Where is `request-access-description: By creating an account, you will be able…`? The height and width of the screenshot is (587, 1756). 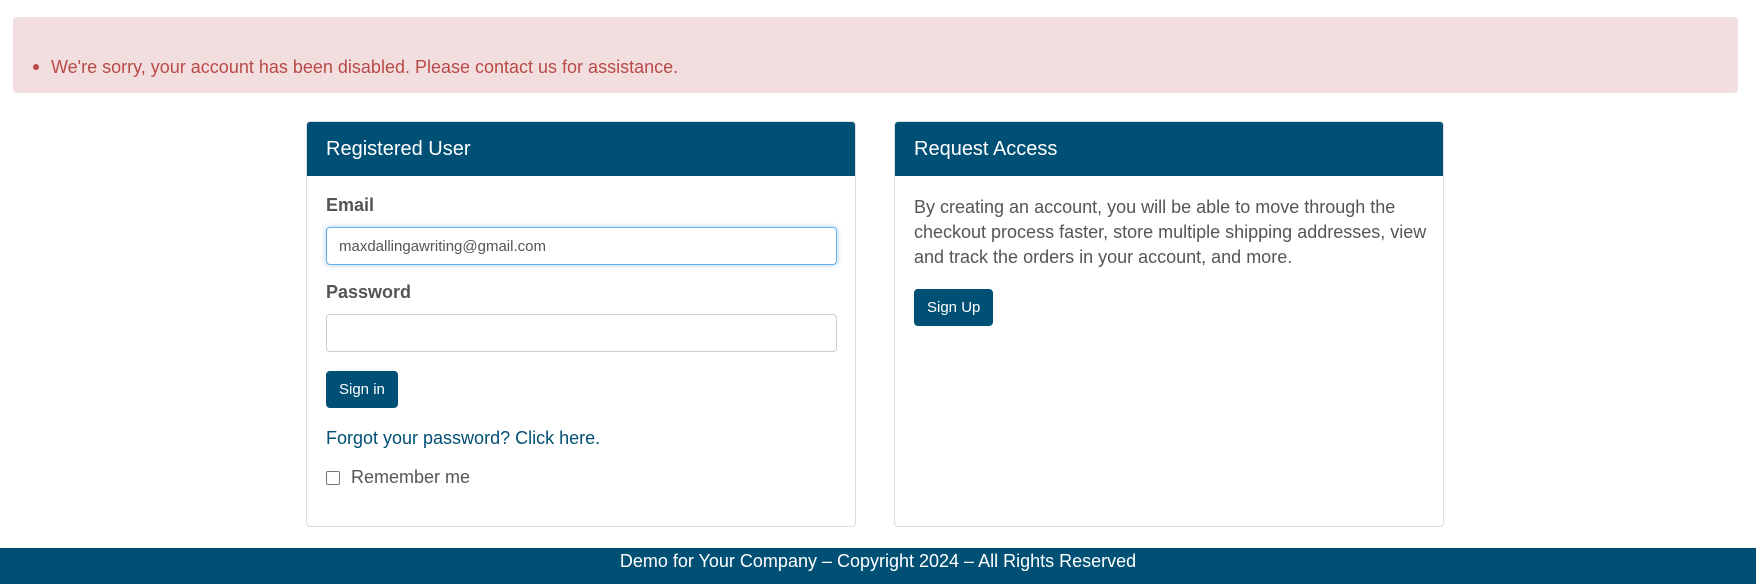 request-access-description: By creating an account, you will be able… is located at coordinates (1170, 232).